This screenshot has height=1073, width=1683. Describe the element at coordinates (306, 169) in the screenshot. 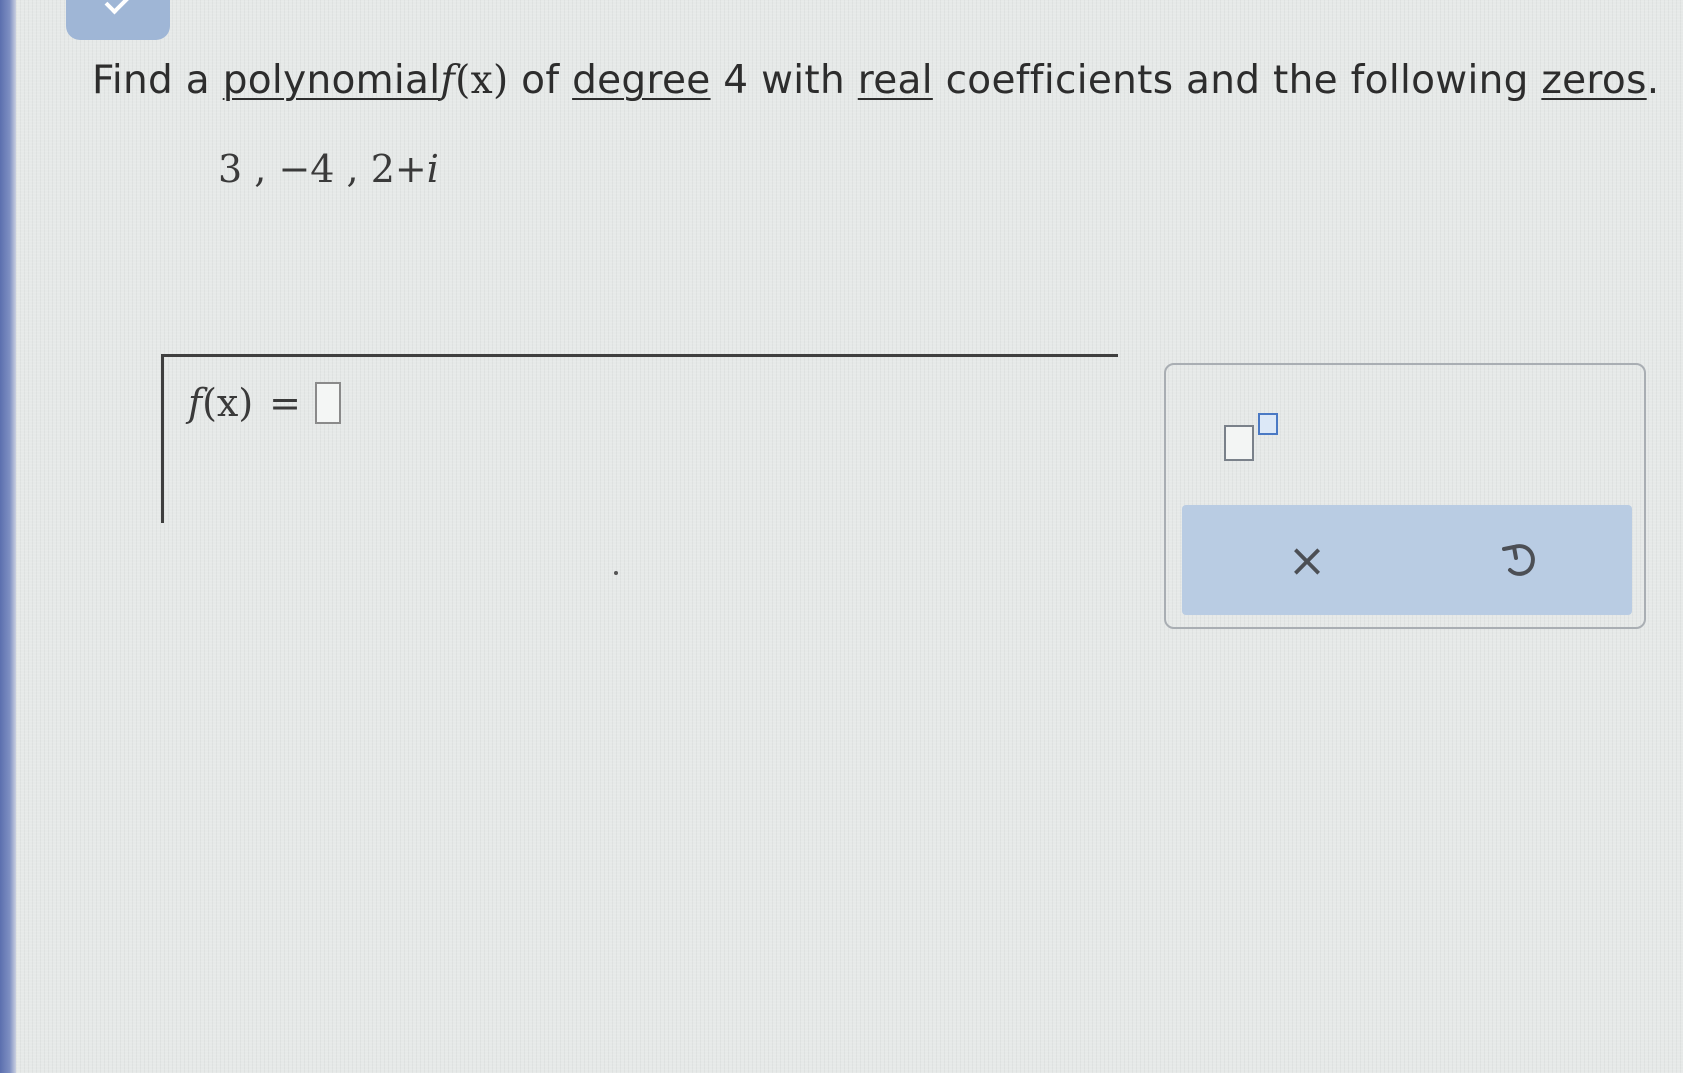

I see `zero-2: −4` at that location.